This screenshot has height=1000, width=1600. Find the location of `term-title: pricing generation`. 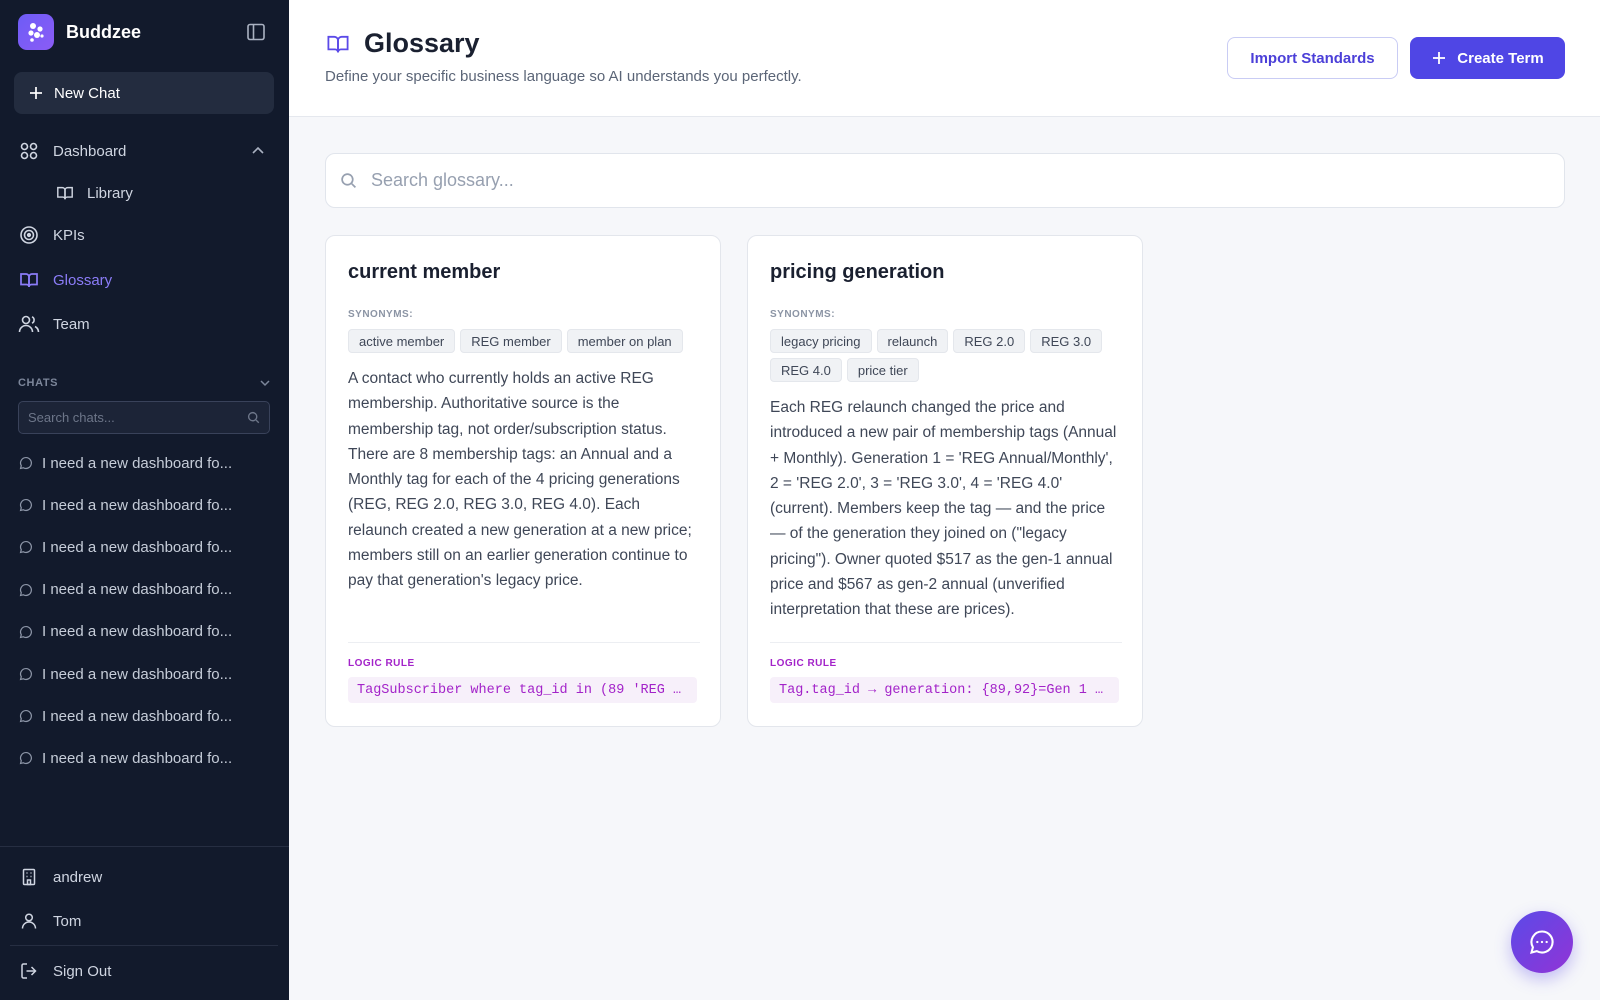

term-title: pricing generation is located at coordinates (857, 272).